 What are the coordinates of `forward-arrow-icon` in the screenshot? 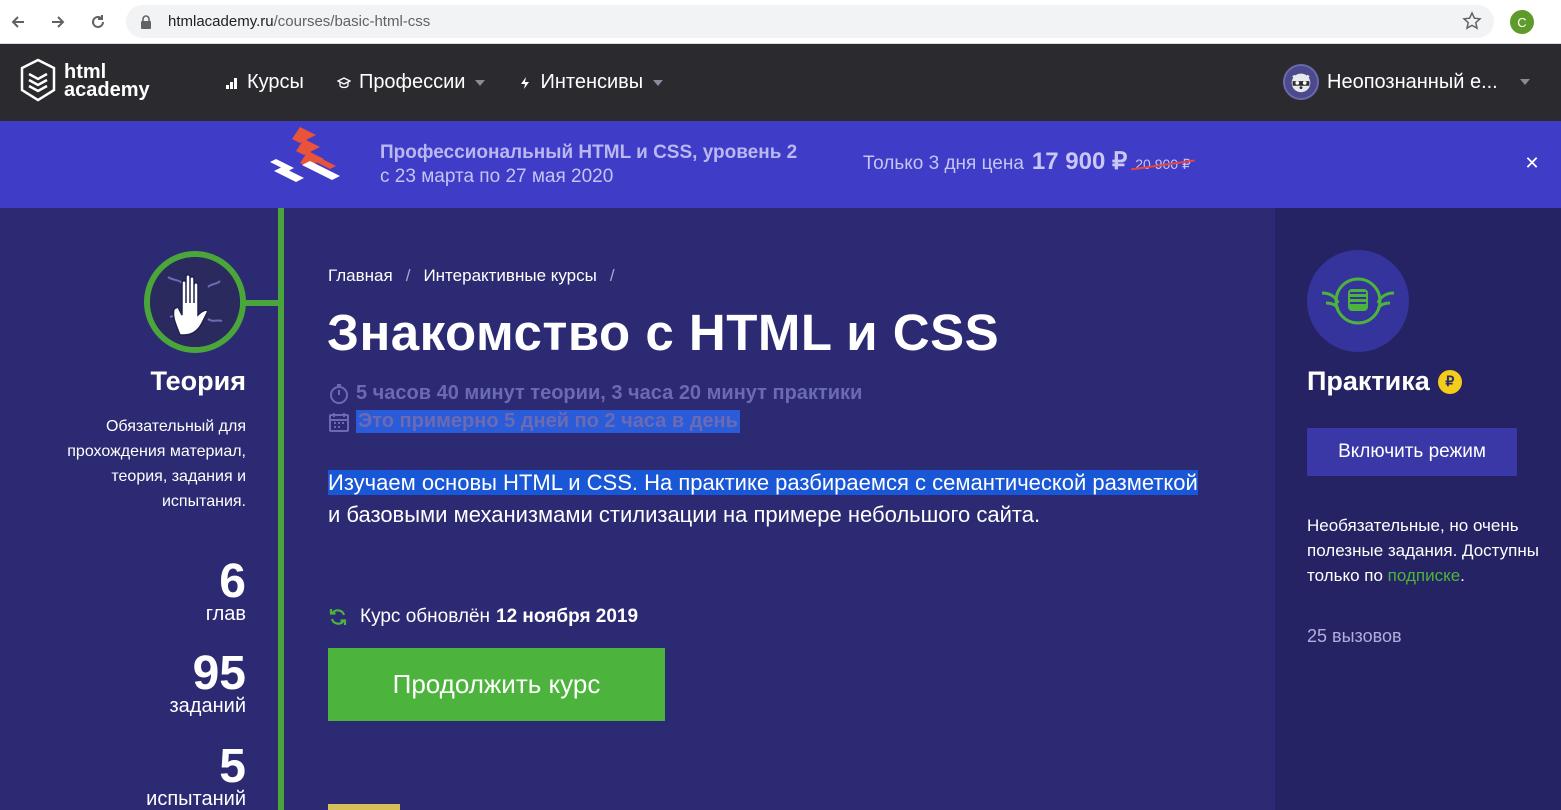 It's located at (58, 22).